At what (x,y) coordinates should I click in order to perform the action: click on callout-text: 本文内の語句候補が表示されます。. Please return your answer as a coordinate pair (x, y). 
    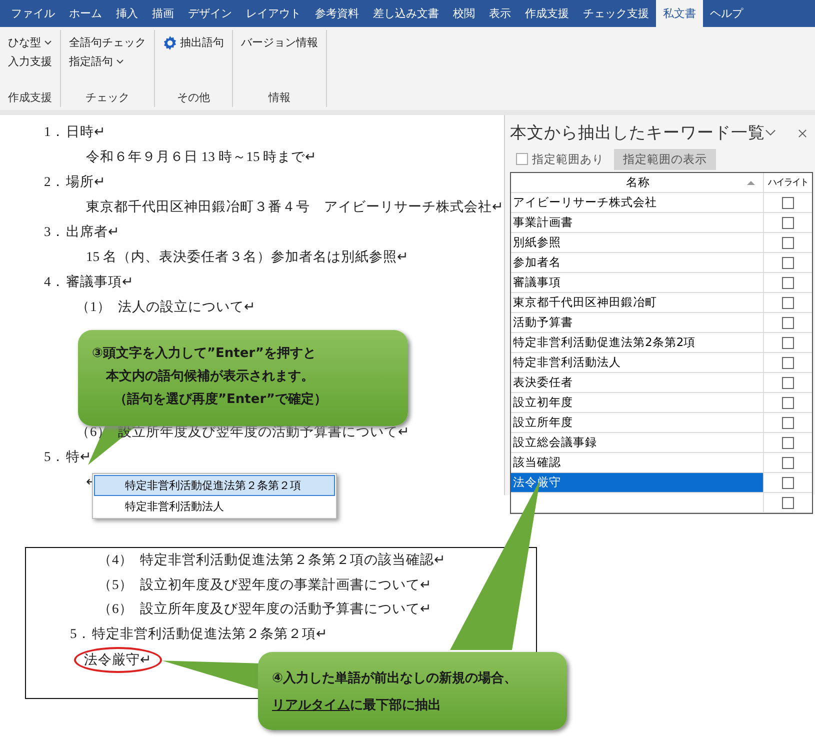
    Looking at the image, I should click on (209, 377).